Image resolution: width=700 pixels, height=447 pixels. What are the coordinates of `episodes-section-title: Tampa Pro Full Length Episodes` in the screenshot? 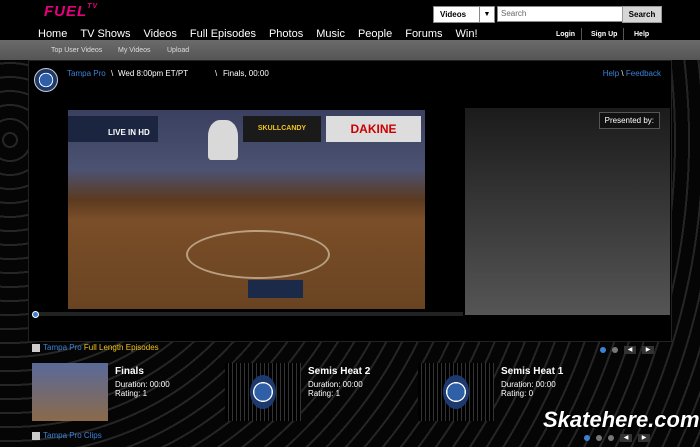 It's located at (95, 347).